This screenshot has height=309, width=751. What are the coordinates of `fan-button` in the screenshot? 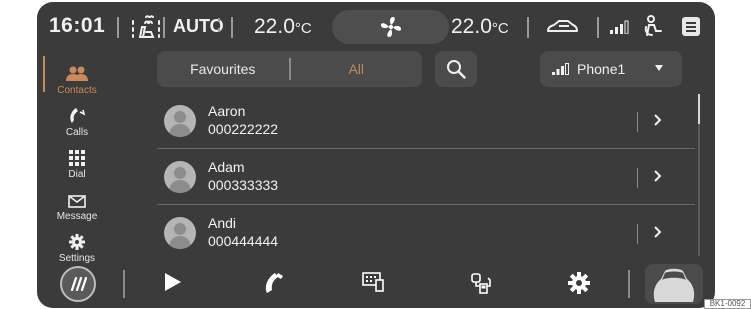 It's located at (390, 27).